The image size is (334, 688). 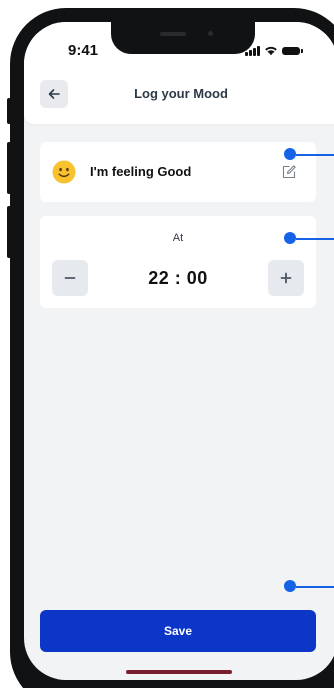 I want to click on home-indicator, so click(x=179, y=672).